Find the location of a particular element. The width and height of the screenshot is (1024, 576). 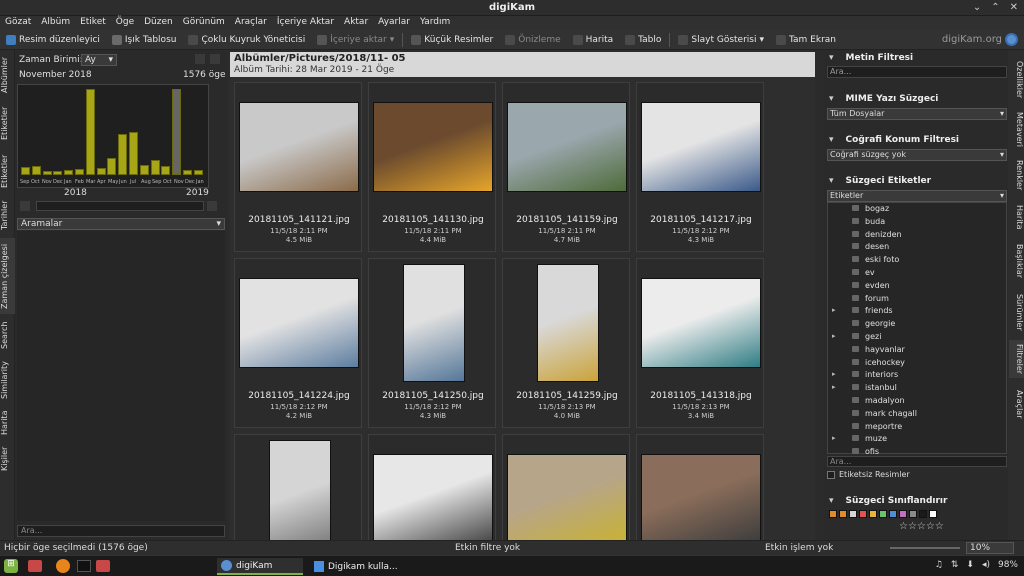

menu-item-etiket: Etiket is located at coordinates (93, 23).